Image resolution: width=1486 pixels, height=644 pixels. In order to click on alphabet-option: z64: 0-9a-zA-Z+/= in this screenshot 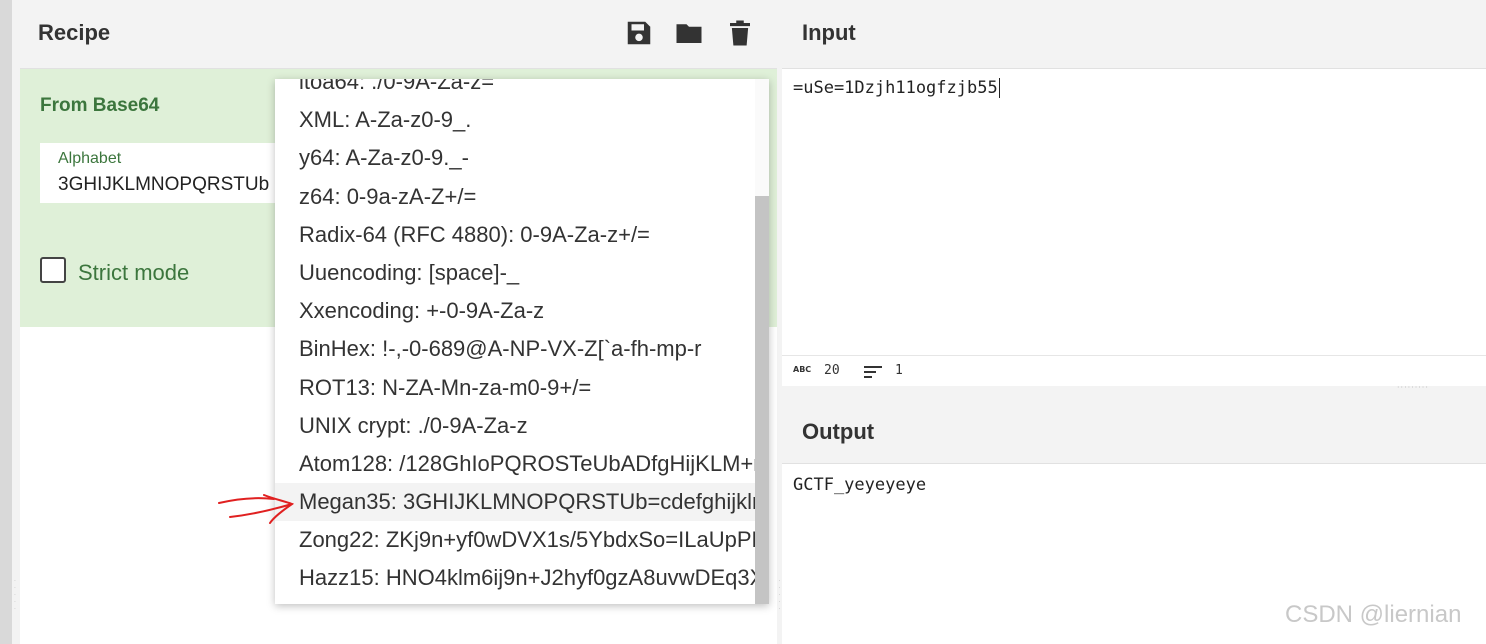, I will do `click(515, 197)`.